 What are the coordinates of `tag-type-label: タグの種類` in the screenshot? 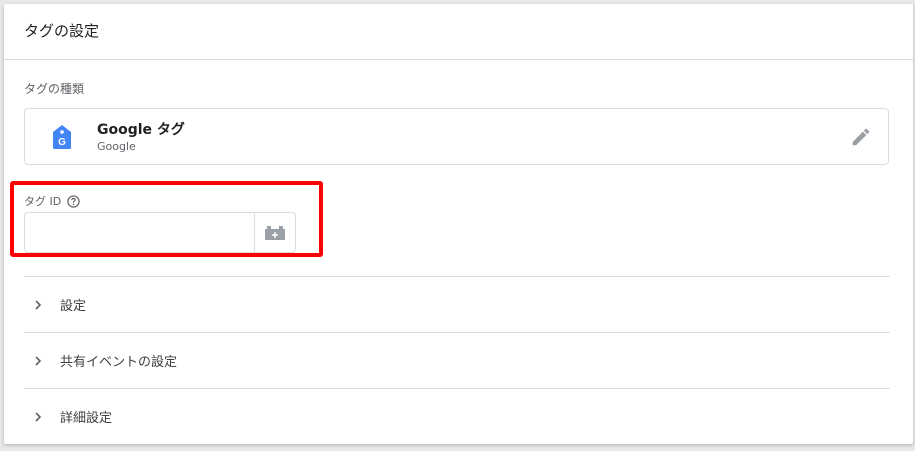 It's located at (54, 89).